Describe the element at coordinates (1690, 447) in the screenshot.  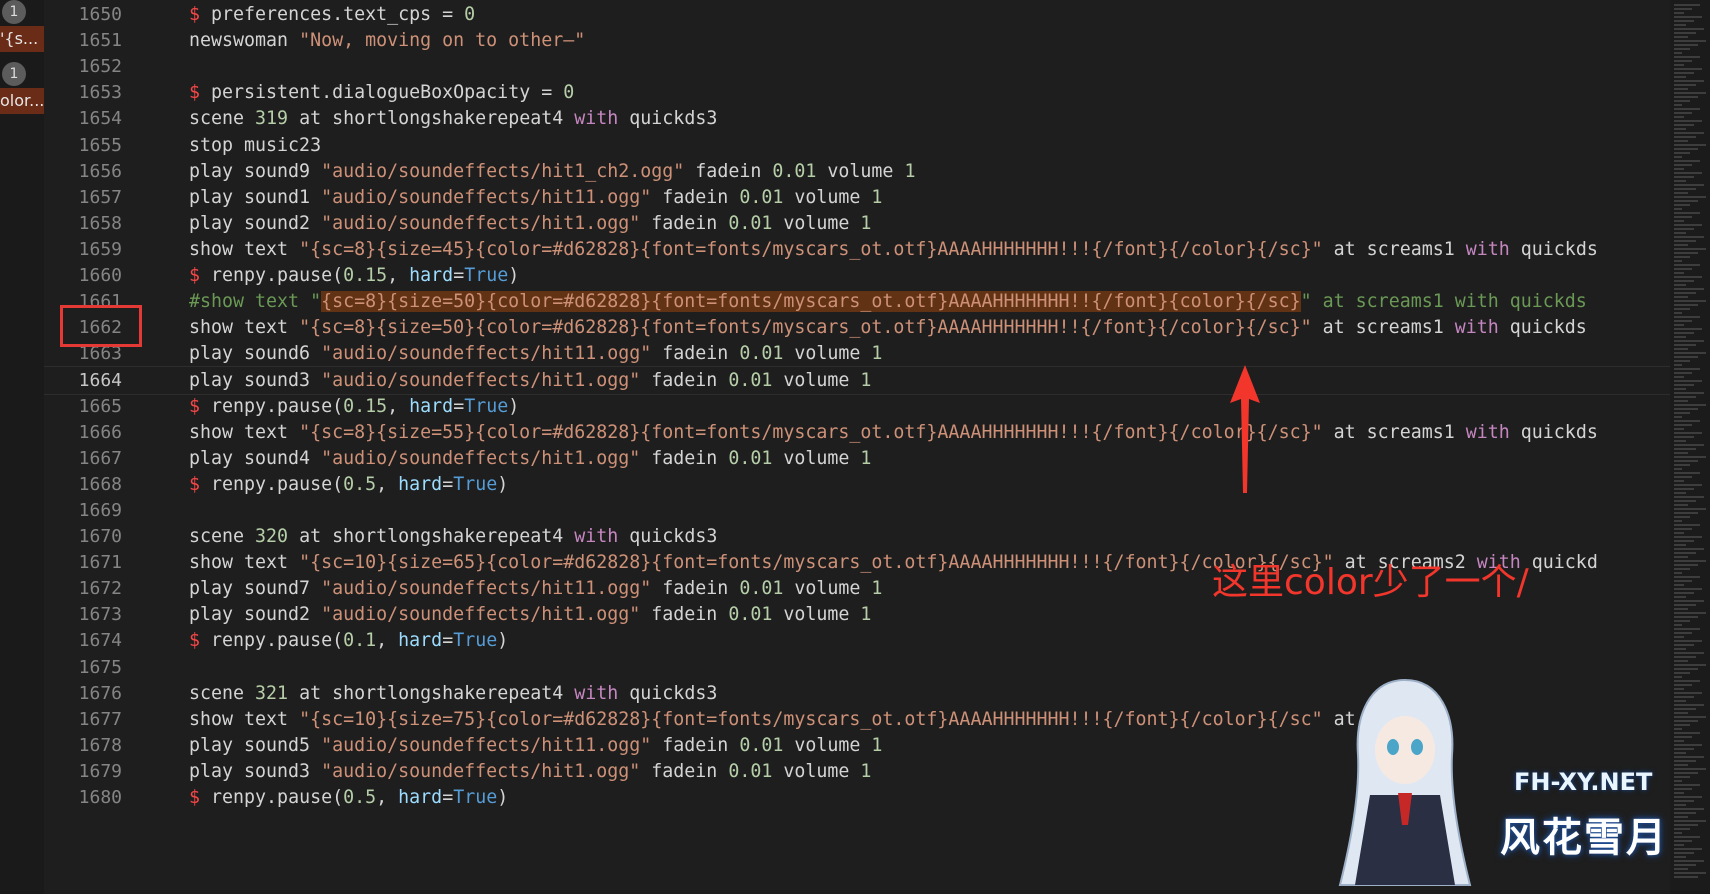
I see `minimap` at that location.